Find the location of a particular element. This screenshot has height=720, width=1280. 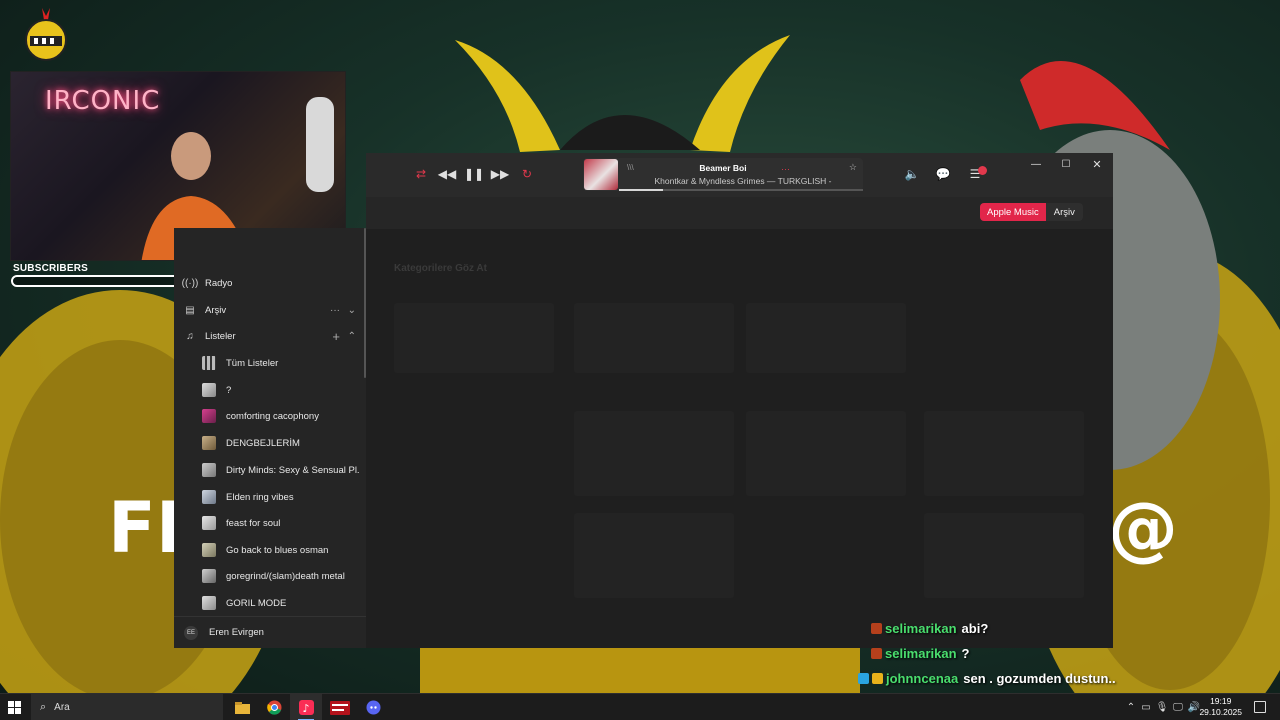

streaming-app-icon is located at coordinates (340, 707).